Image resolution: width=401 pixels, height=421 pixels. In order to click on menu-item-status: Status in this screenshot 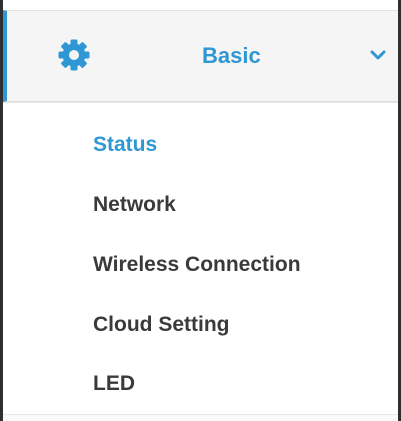, I will do `click(125, 145)`.